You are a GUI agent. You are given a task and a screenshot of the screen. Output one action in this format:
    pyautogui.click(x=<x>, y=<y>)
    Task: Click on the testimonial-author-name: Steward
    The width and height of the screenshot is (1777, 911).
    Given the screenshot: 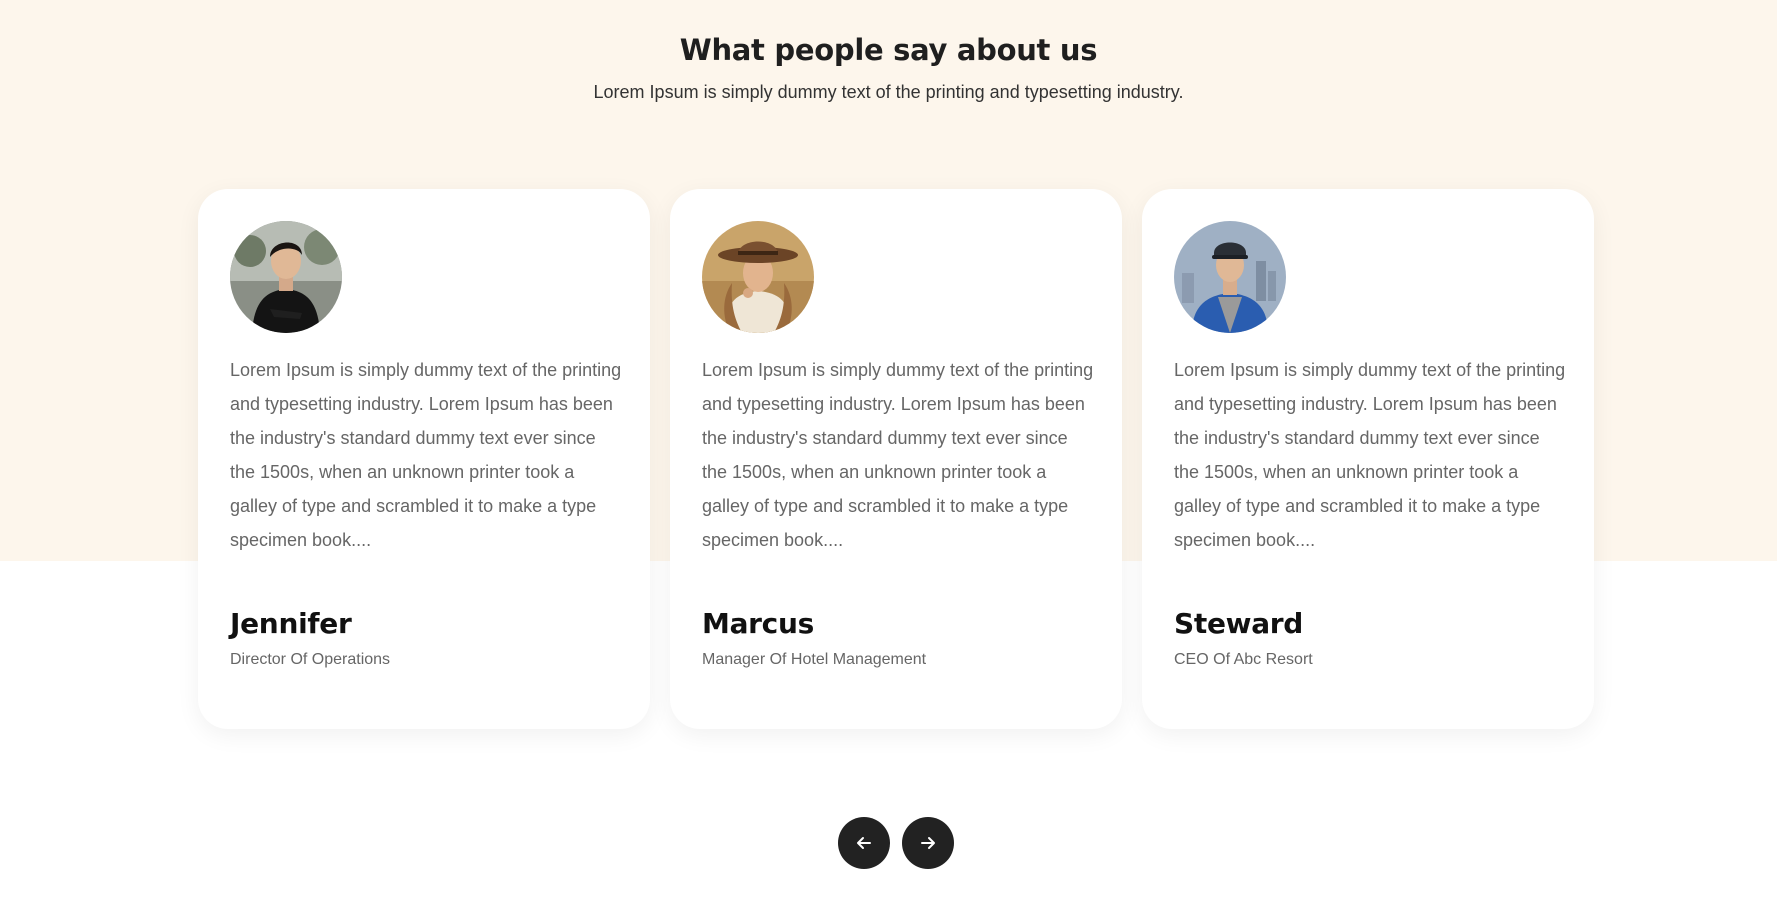 What is the action you would take?
    pyautogui.click(x=1239, y=623)
    